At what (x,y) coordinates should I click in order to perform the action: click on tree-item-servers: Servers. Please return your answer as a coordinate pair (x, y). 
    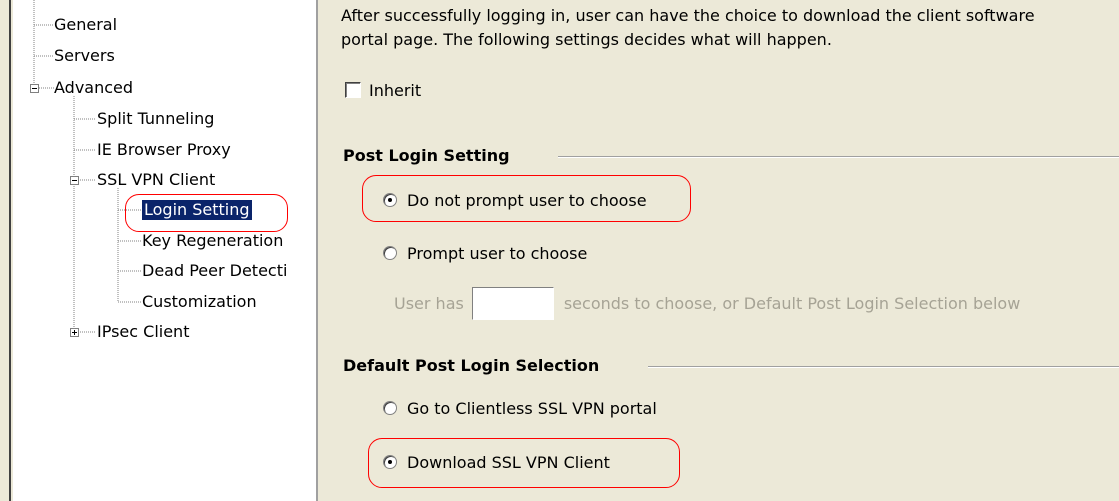
    Looking at the image, I should click on (84, 56).